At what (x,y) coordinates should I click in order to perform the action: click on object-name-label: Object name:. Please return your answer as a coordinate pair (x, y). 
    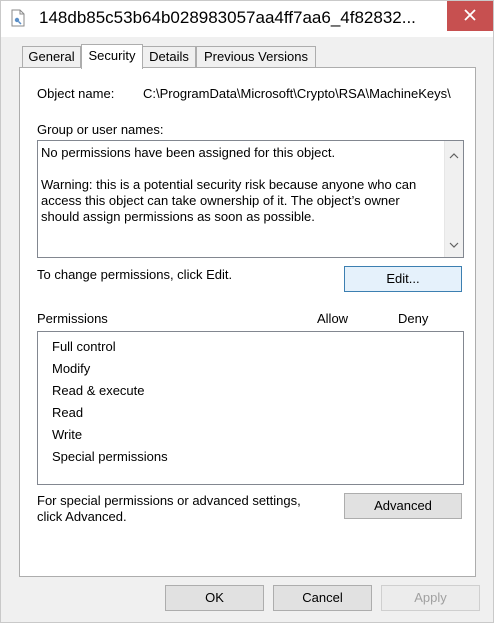
    Looking at the image, I should click on (76, 93).